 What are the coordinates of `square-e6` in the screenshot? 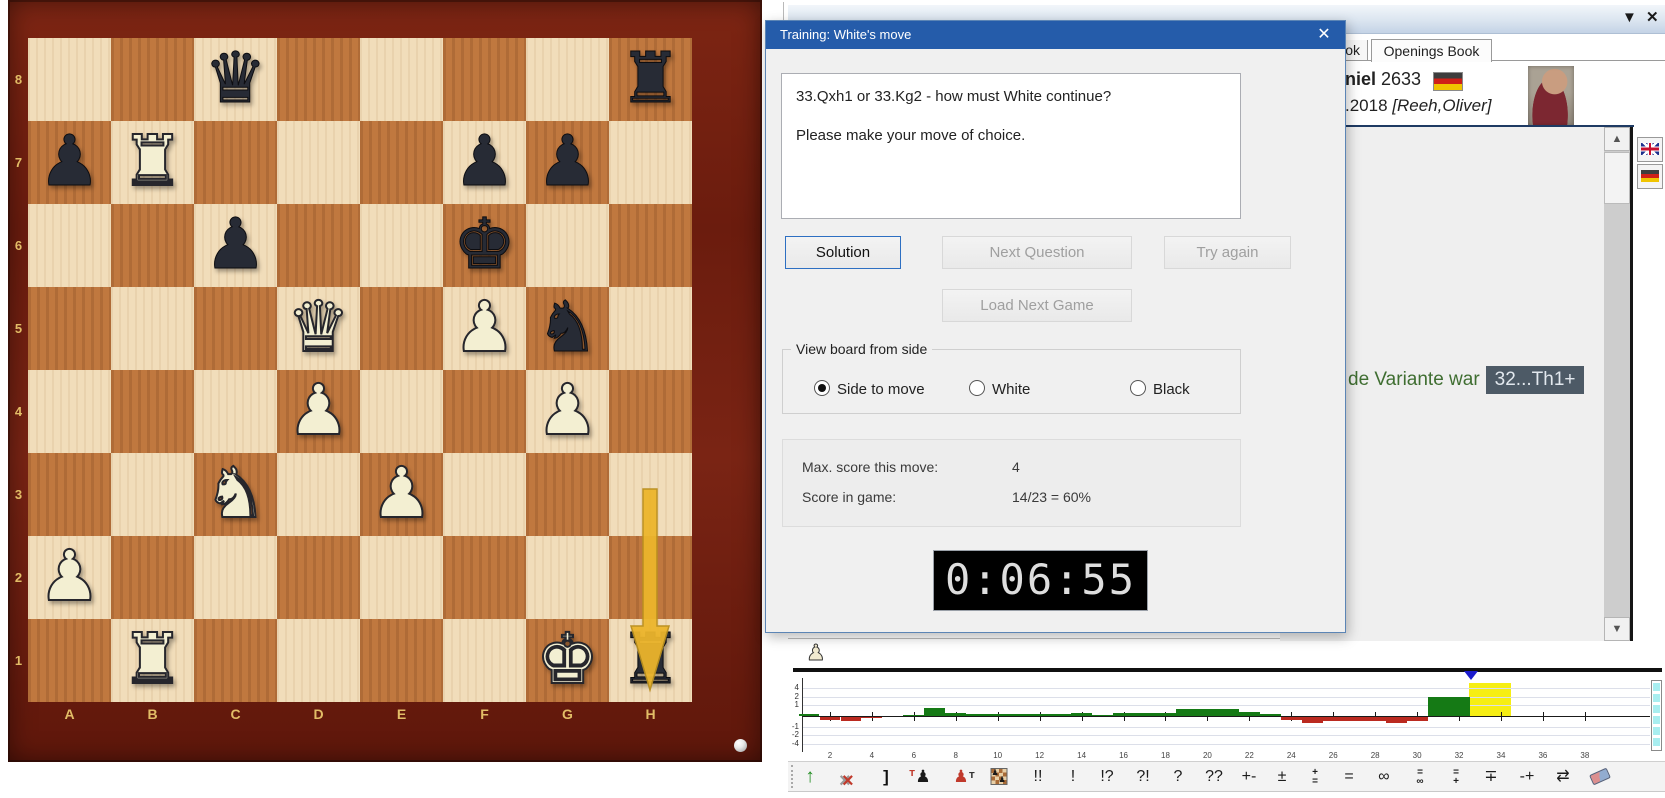 It's located at (401, 245).